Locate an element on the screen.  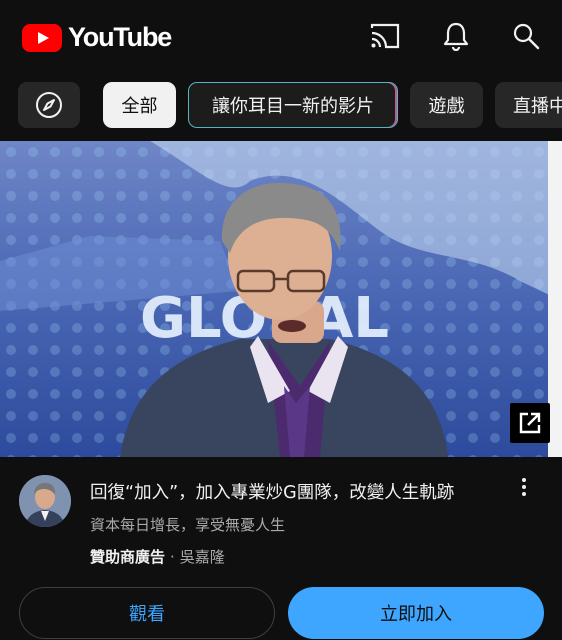
chip-live: 直播中 is located at coordinates (528, 105).